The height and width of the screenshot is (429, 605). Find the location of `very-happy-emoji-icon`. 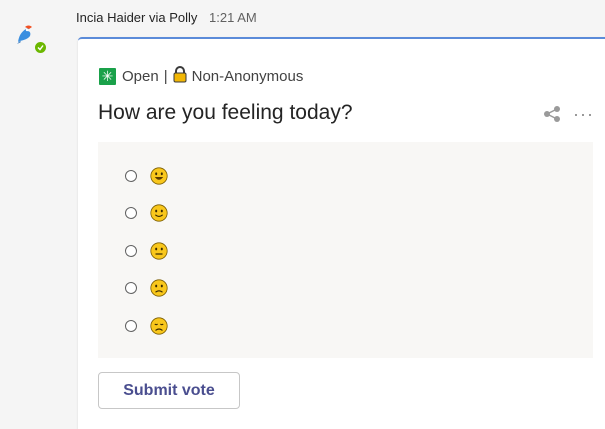

very-happy-emoji-icon is located at coordinates (159, 176).